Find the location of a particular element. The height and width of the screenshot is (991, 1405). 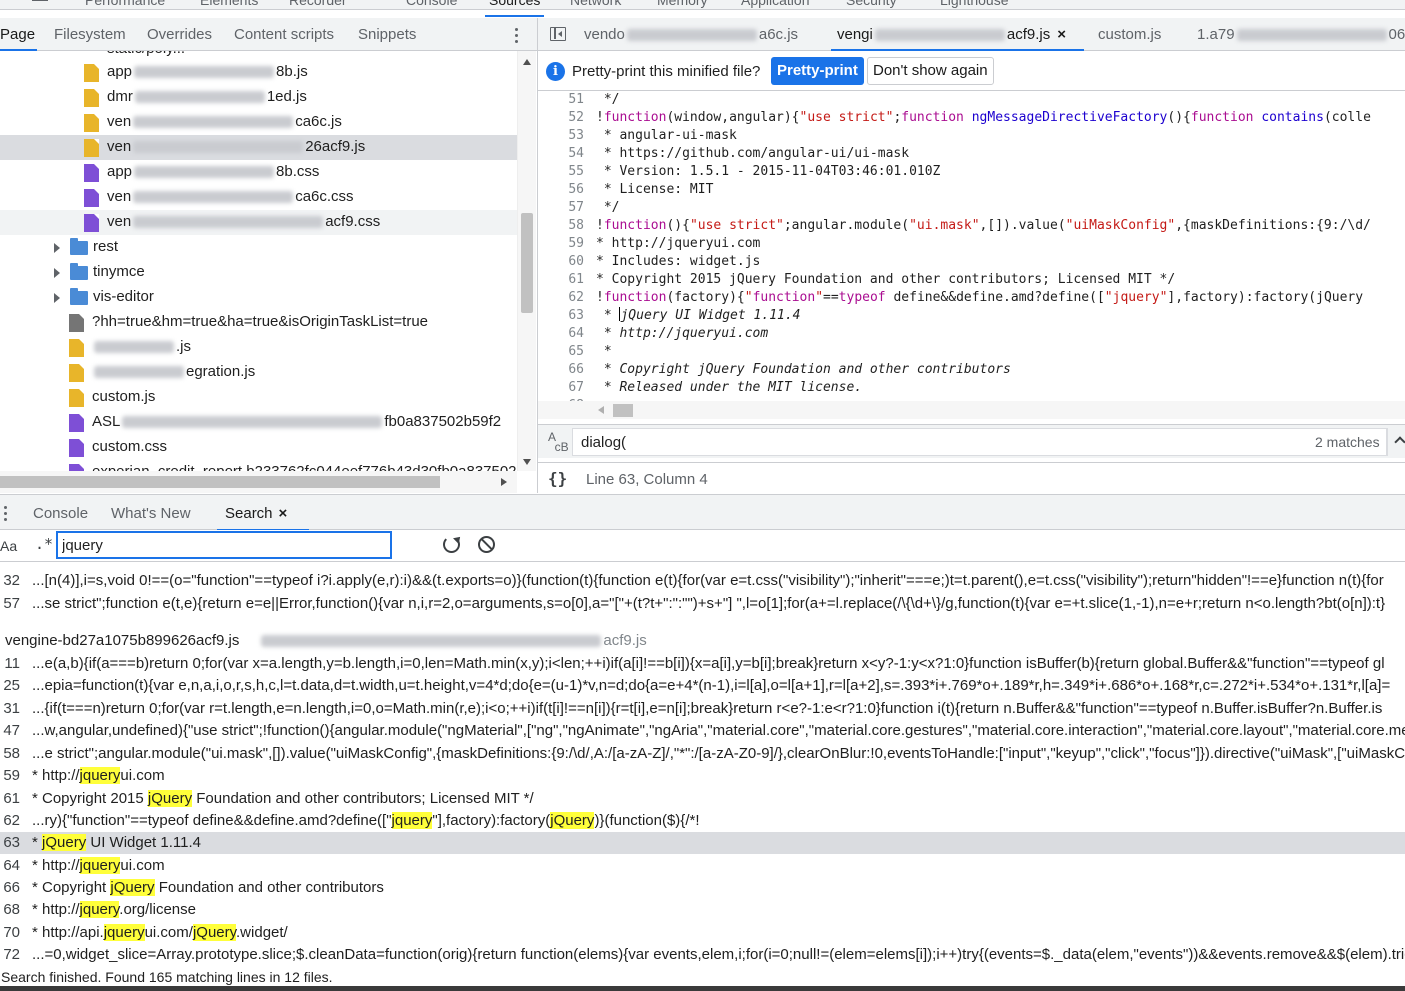

tree-item: ven 26acf9.js is located at coordinates (258, 147).